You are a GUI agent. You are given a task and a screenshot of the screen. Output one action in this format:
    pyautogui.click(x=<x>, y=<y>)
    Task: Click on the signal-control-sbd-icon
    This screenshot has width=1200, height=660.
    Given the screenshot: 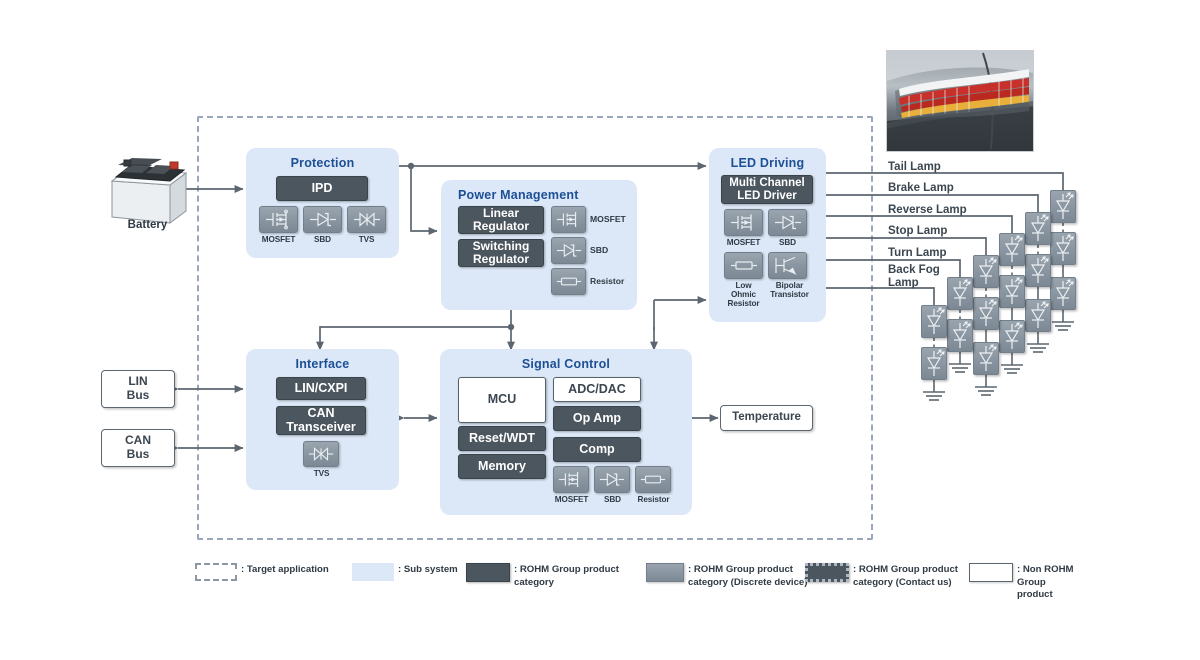 What is the action you would take?
    pyautogui.click(x=612, y=479)
    